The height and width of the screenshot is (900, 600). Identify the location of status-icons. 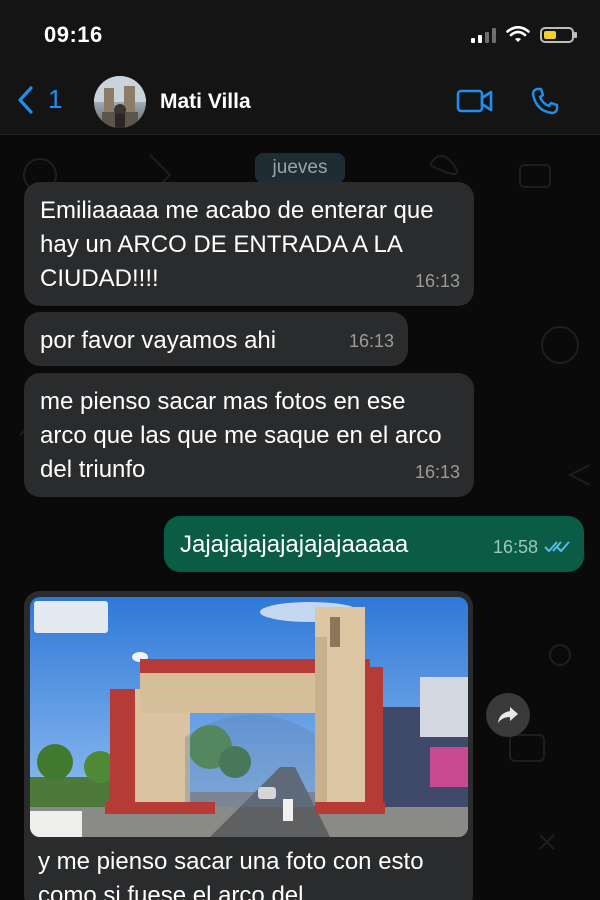
(524, 35).